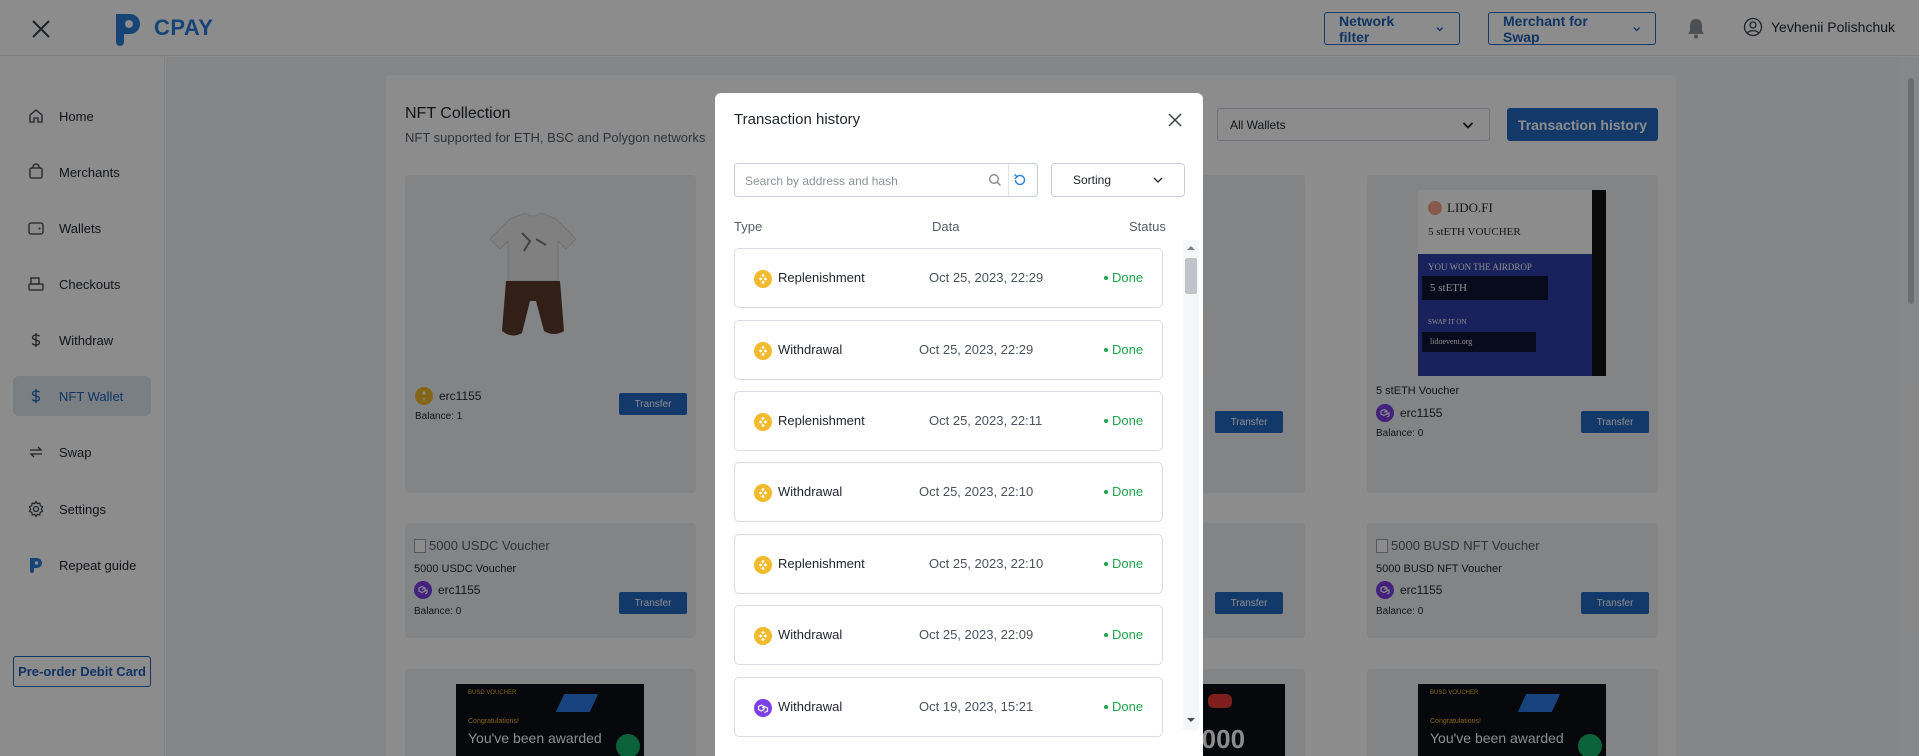 The image size is (1919, 756). I want to click on column-header-status: Status, so click(1147, 226).